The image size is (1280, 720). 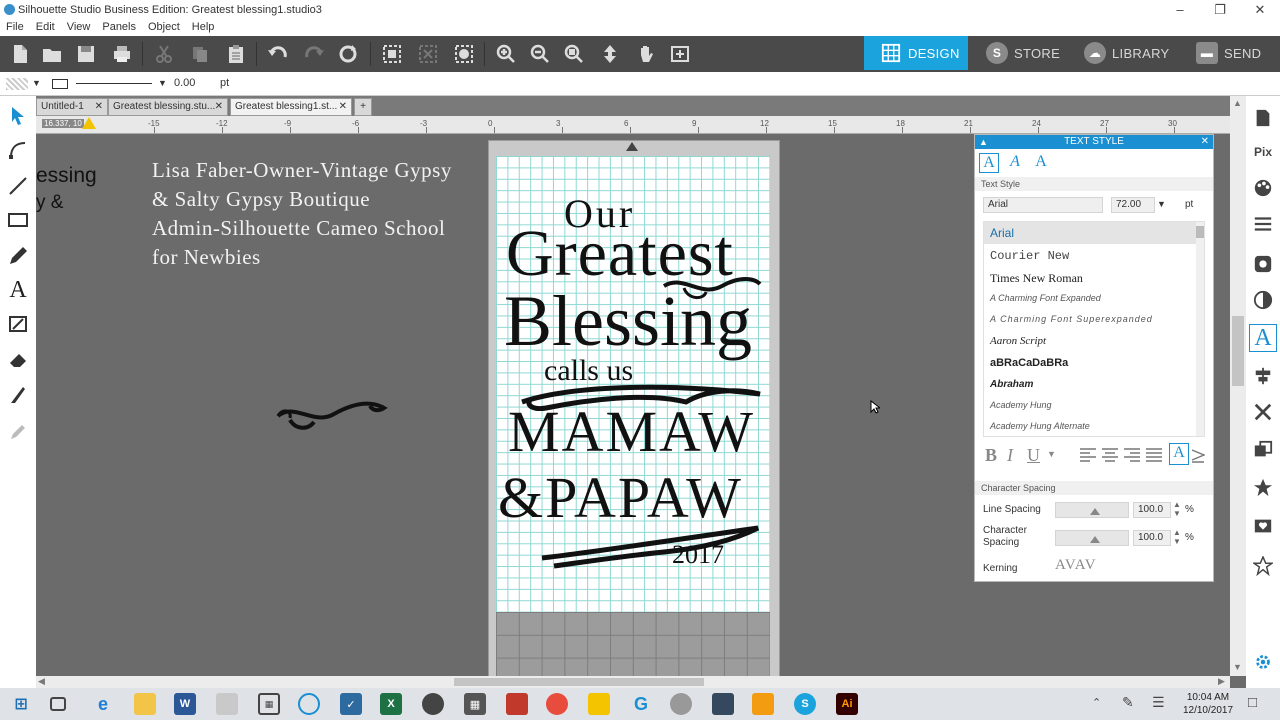 I want to click on fill-color-palette-icon, so click(x=1263, y=188).